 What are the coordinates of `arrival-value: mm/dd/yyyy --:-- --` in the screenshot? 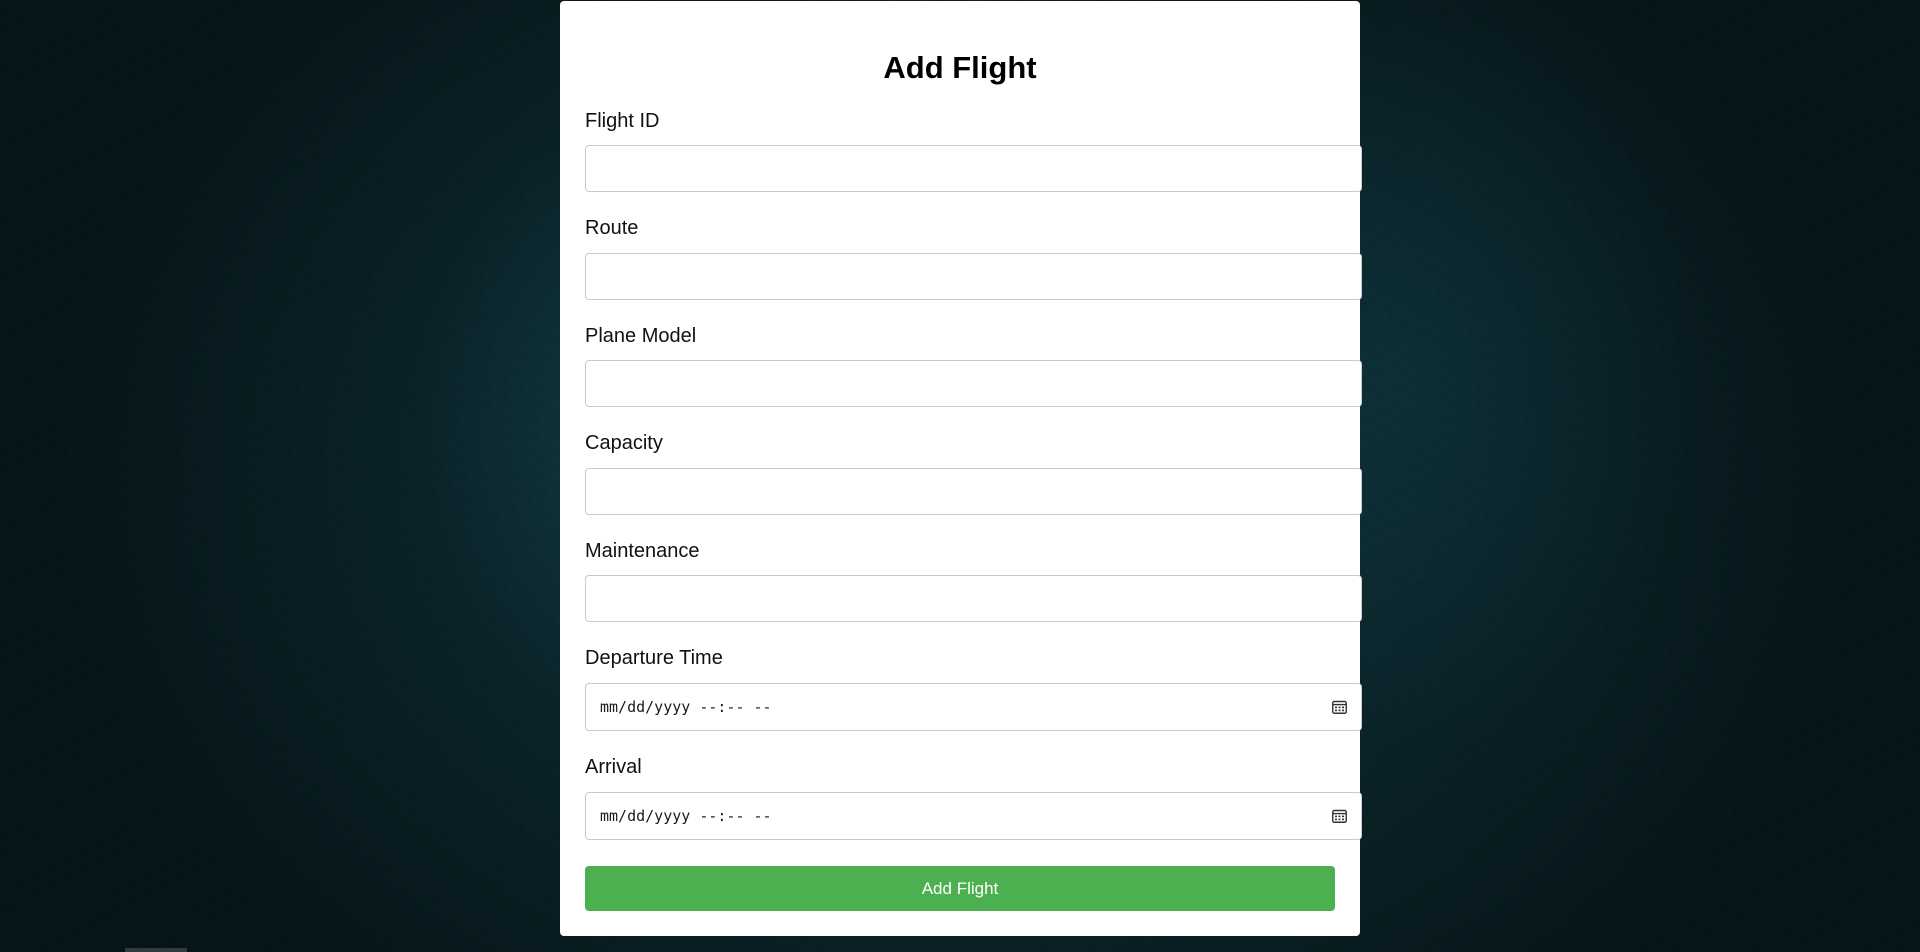 It's located at (686, 816).